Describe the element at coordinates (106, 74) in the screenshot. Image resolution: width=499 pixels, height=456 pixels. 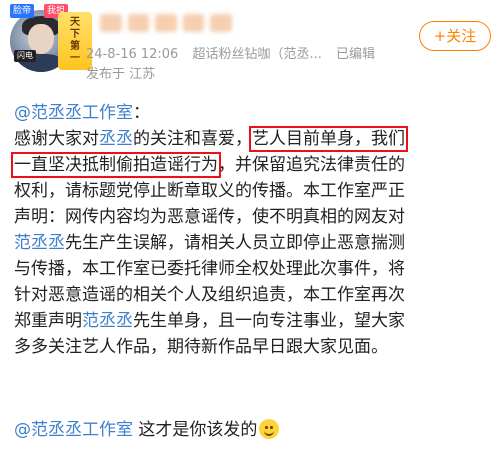
I see `location-prefix: 发布于` at that location.